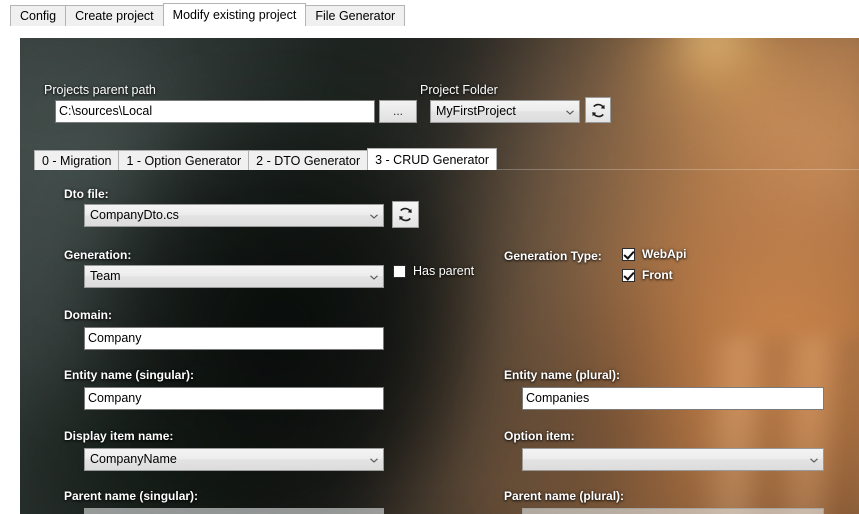 The width and height of the screenshot is (859, 514). Describe the element at coordinates (673, 398) in the screenshot. I see `entity-name-plural-input: Companies` at that location.